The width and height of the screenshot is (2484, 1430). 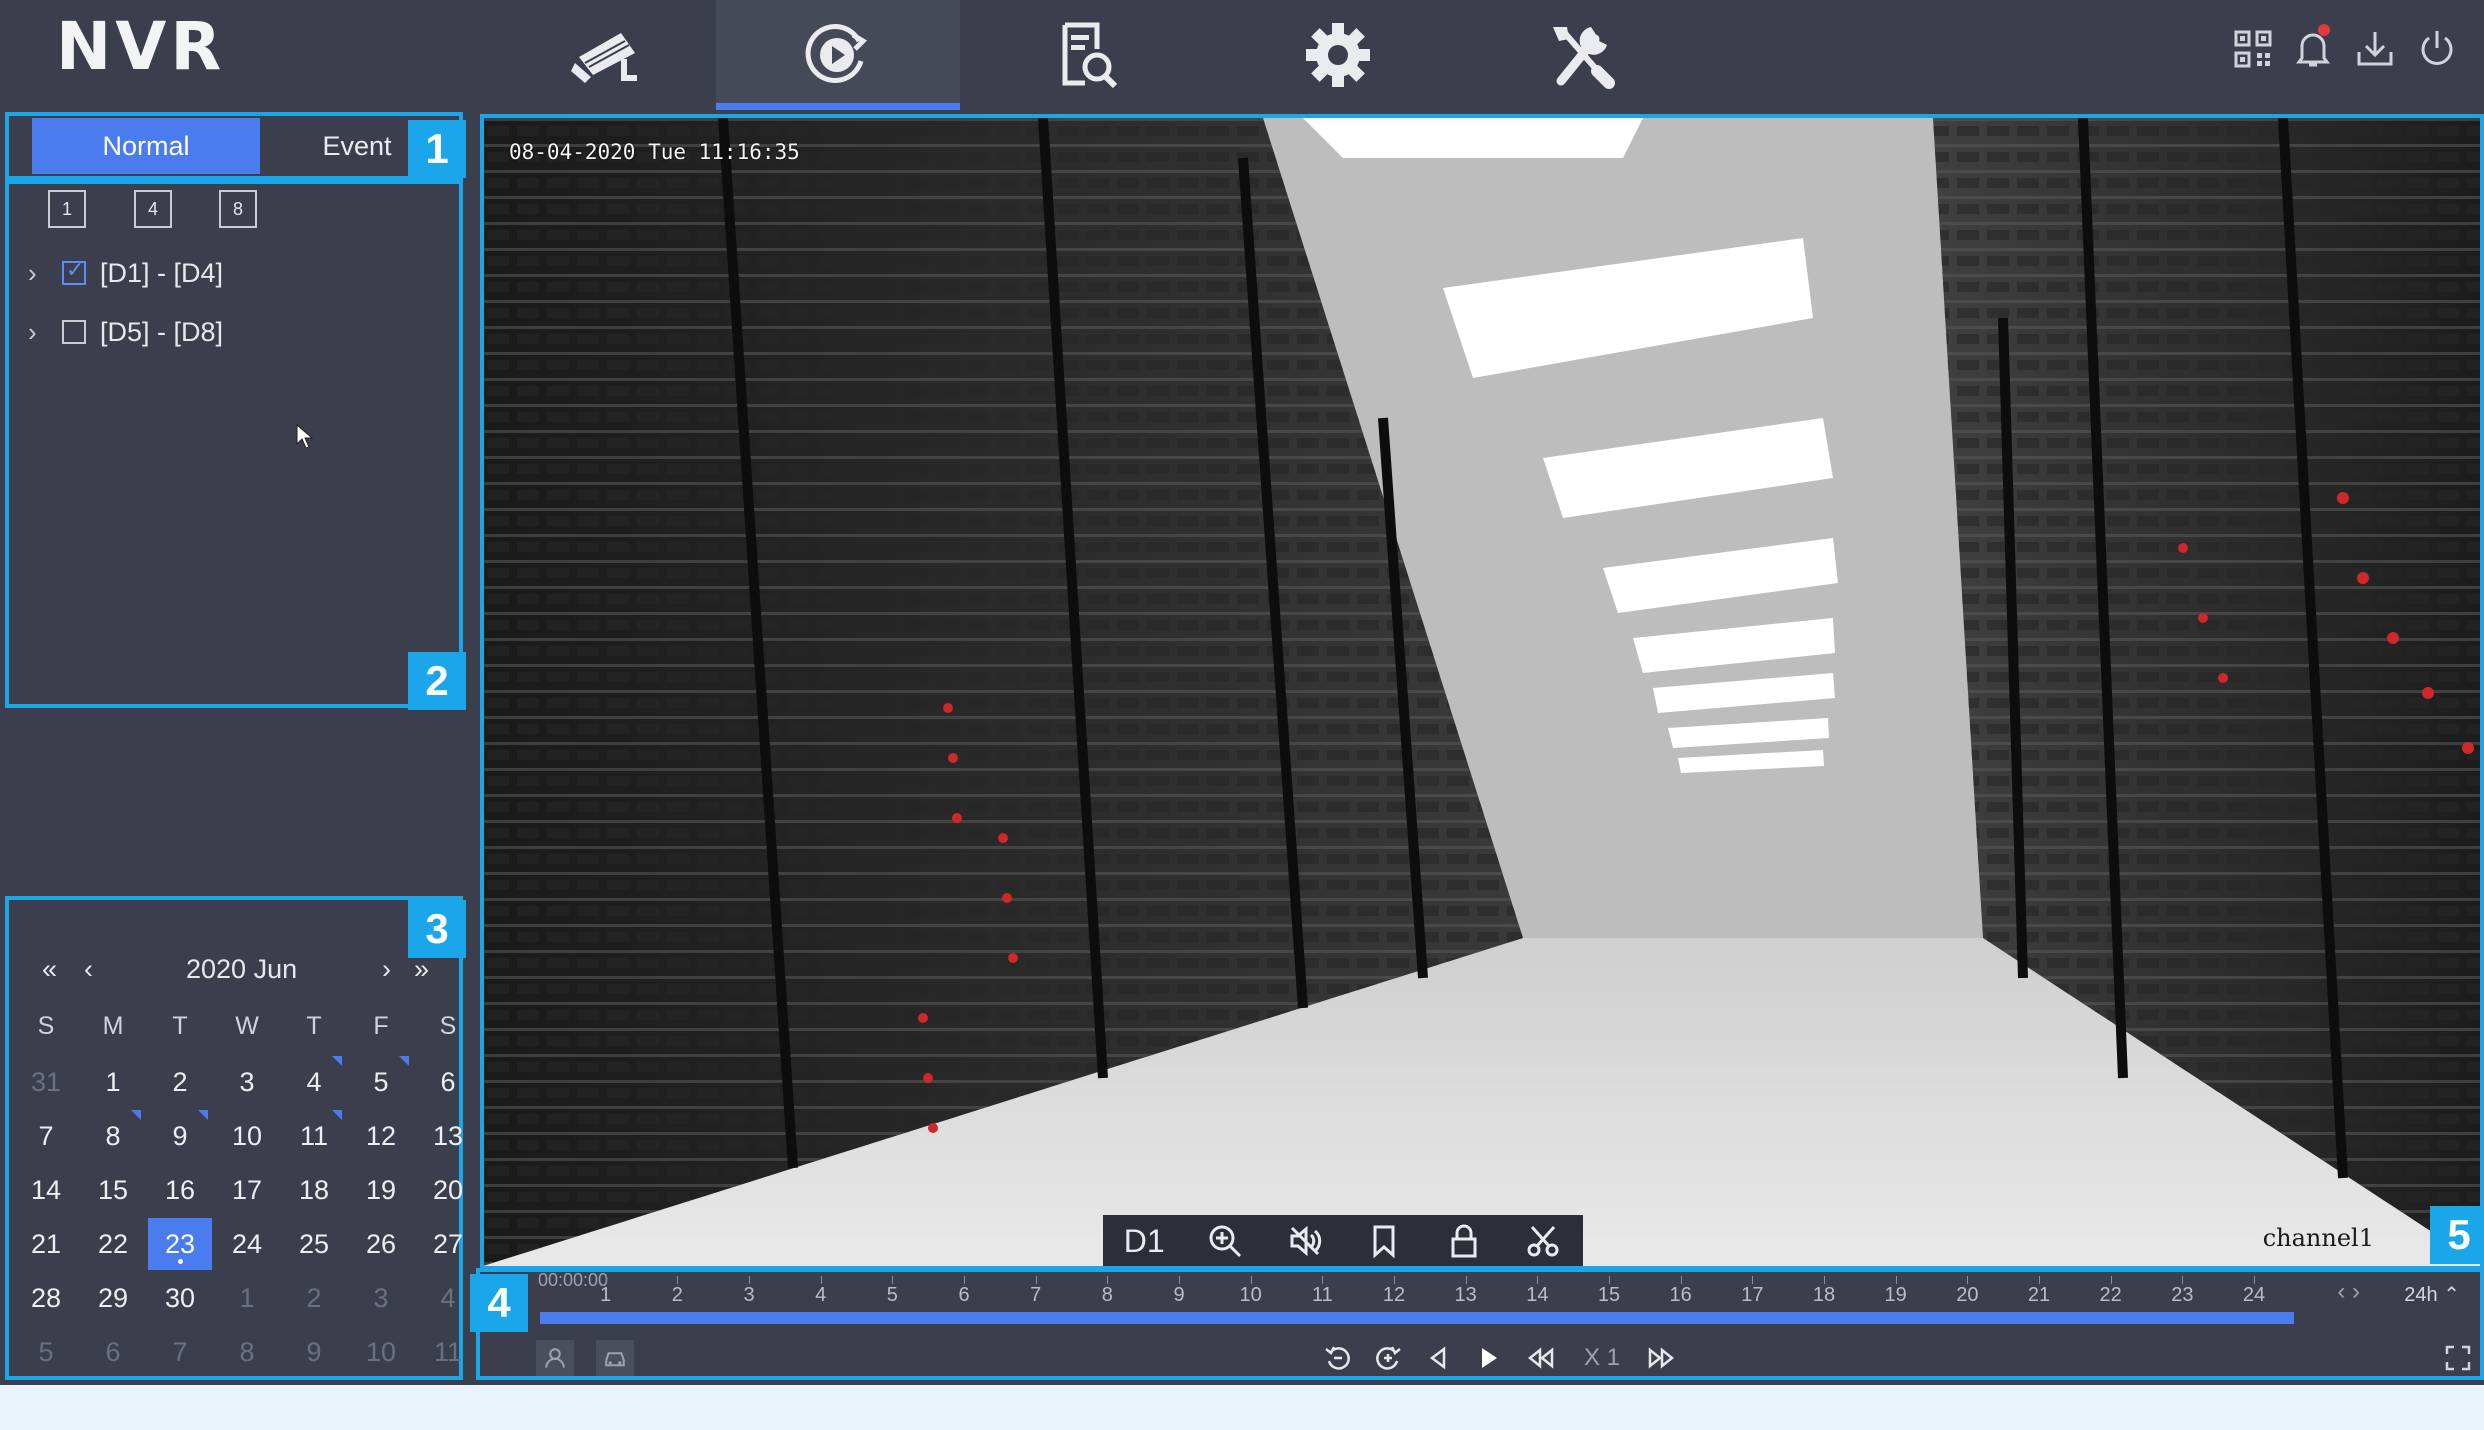 I want to click on calendar-weekday: M, so click(x=113, y=1025).